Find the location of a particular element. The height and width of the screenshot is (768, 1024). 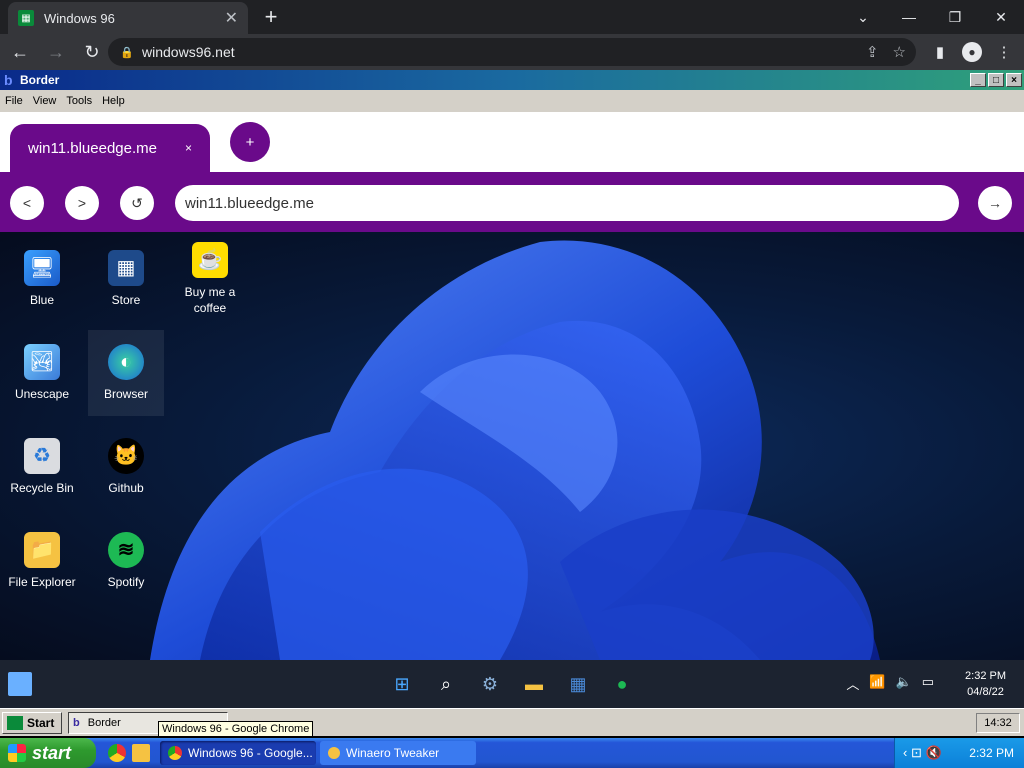

w96-close-button: × is located at coordinates (1014, 80).